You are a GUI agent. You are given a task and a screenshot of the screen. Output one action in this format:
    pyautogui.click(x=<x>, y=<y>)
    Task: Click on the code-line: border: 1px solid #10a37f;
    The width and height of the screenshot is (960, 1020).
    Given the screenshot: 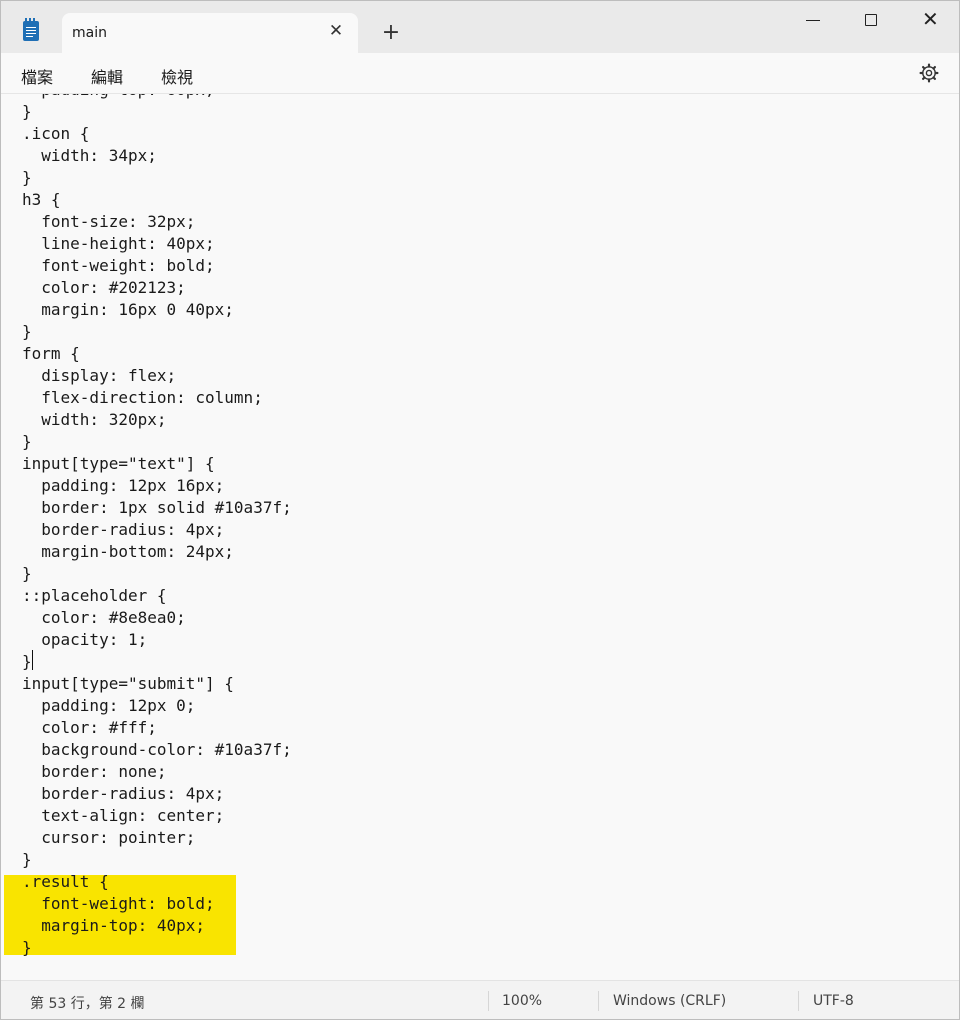 What is the action you would take?
    pyautogui.click(x=157, y=507)
    